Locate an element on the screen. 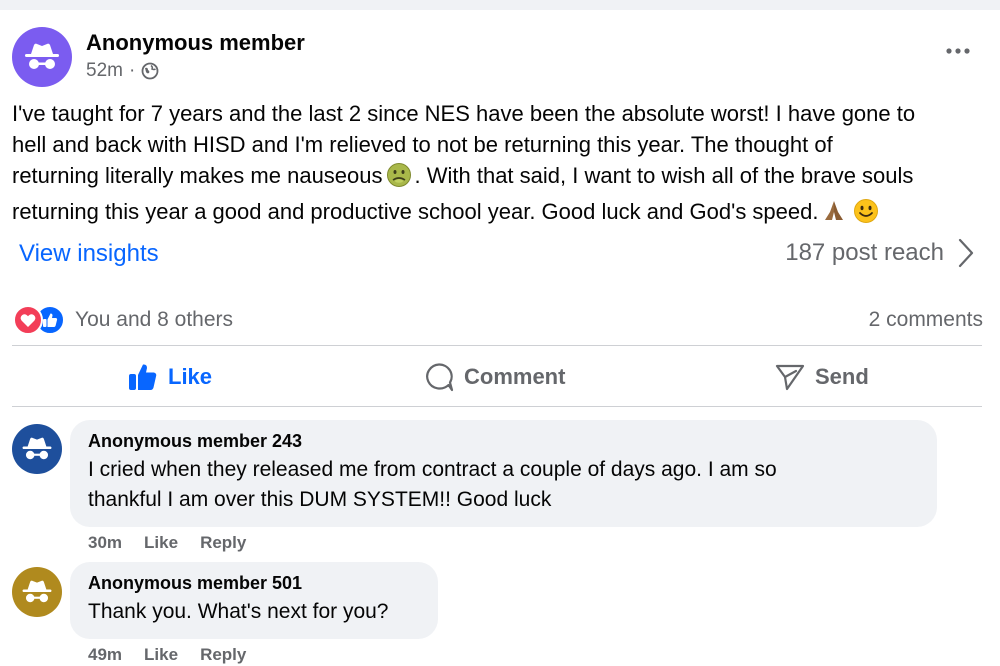 Image resolution: width=1000 pixels, height=666 pixels. comment-author: Anonymous member 501 is located at coordinates (254, 583).